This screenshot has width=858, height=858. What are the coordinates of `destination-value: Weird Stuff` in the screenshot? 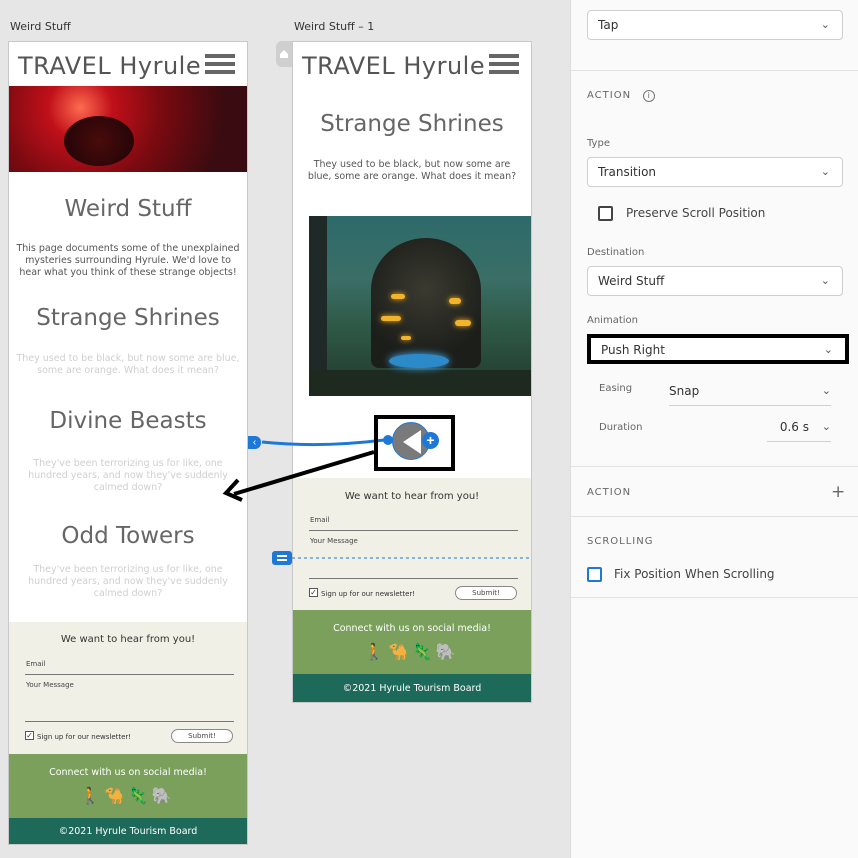 It's located at (631, 281).